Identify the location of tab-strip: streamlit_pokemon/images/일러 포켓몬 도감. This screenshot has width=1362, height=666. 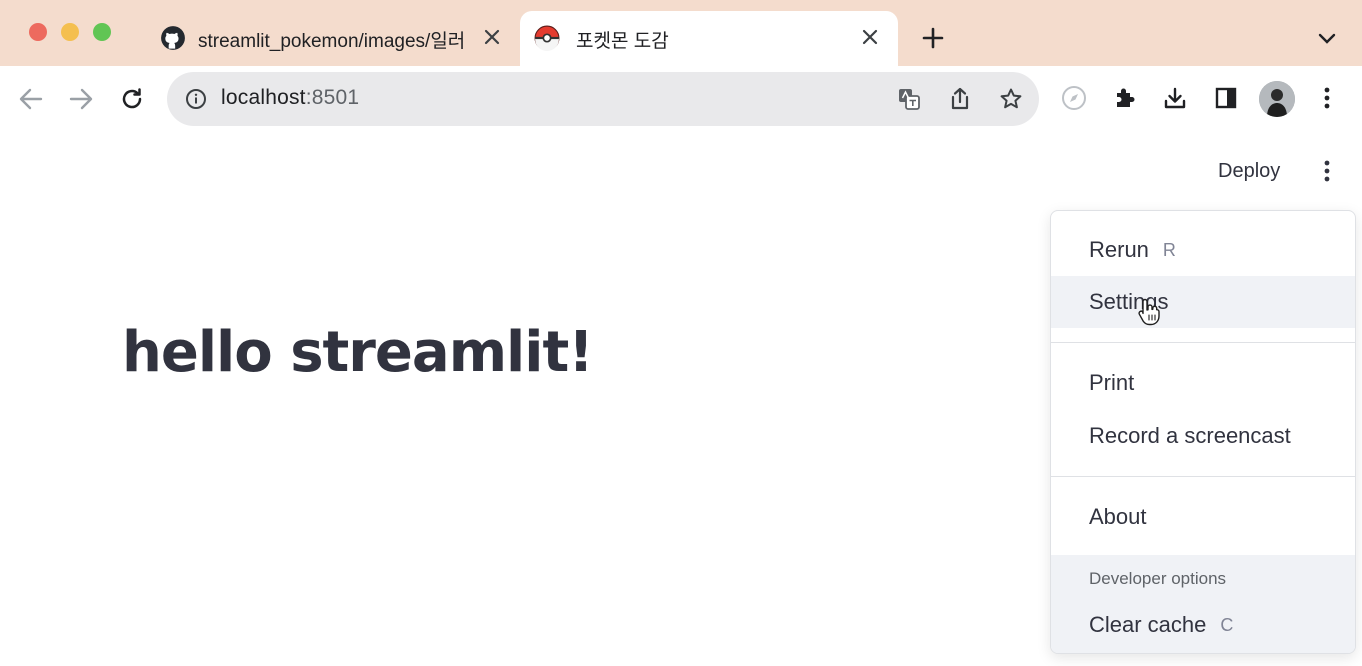
(681, 33).